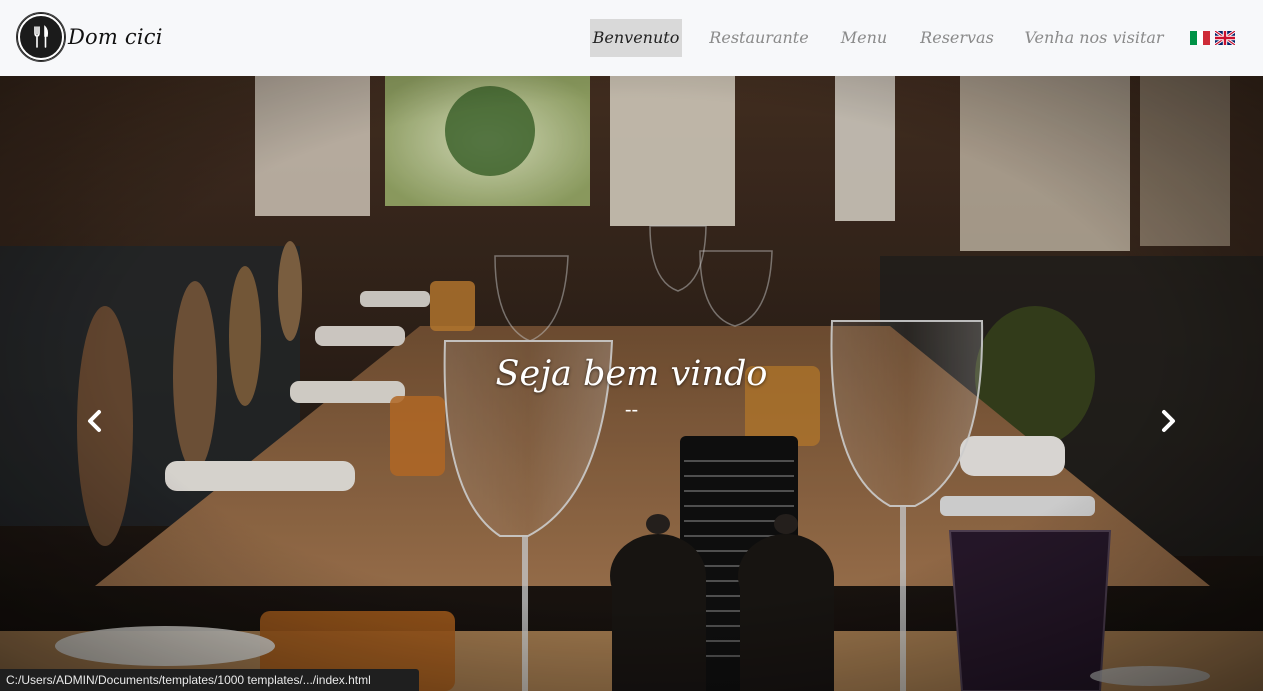 The width and height of the screenshot is (1263, 691). Describe the element at coordinates (759, 38) in the screenshot. I see `nav-item-restaurante: Restaurante` at that location.